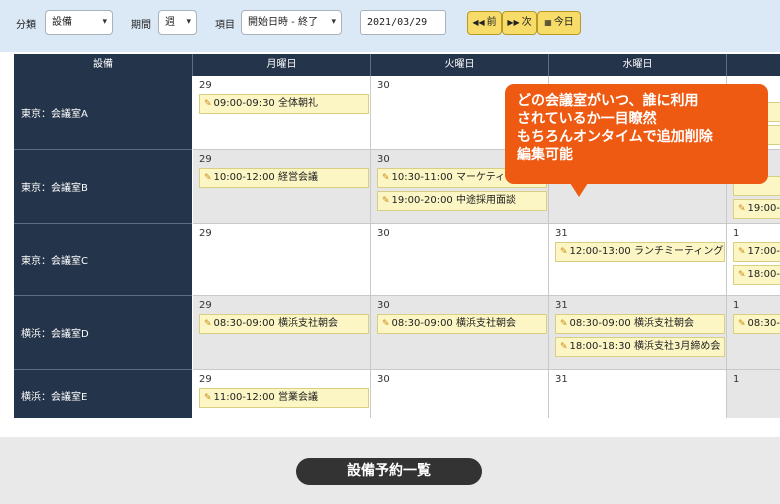 This screenshot has width=780, height=504. Describe the element at coordinates (478, 22) in the screenshot. I see `rewind-icon: ◀◀` at that location.